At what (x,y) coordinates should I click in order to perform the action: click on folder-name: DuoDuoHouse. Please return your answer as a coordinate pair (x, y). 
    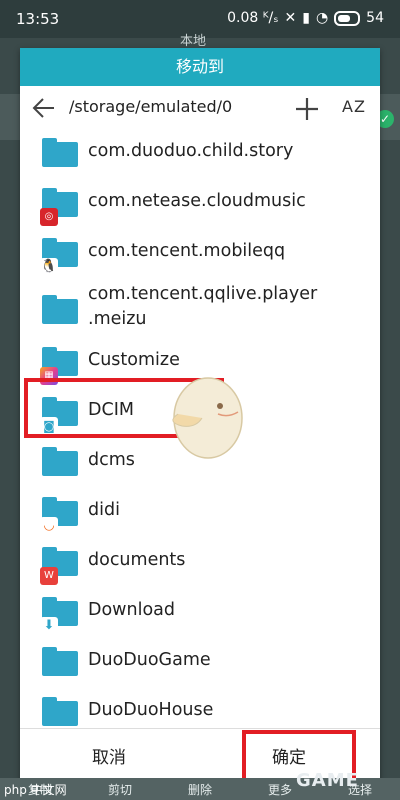
    Looking at the image, I should click on (151, 710).